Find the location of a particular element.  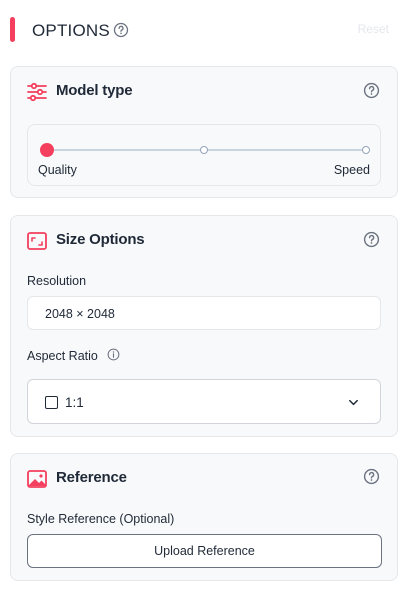

aspect-ratio-value: 1:1 is located at coordinates (74, 402).